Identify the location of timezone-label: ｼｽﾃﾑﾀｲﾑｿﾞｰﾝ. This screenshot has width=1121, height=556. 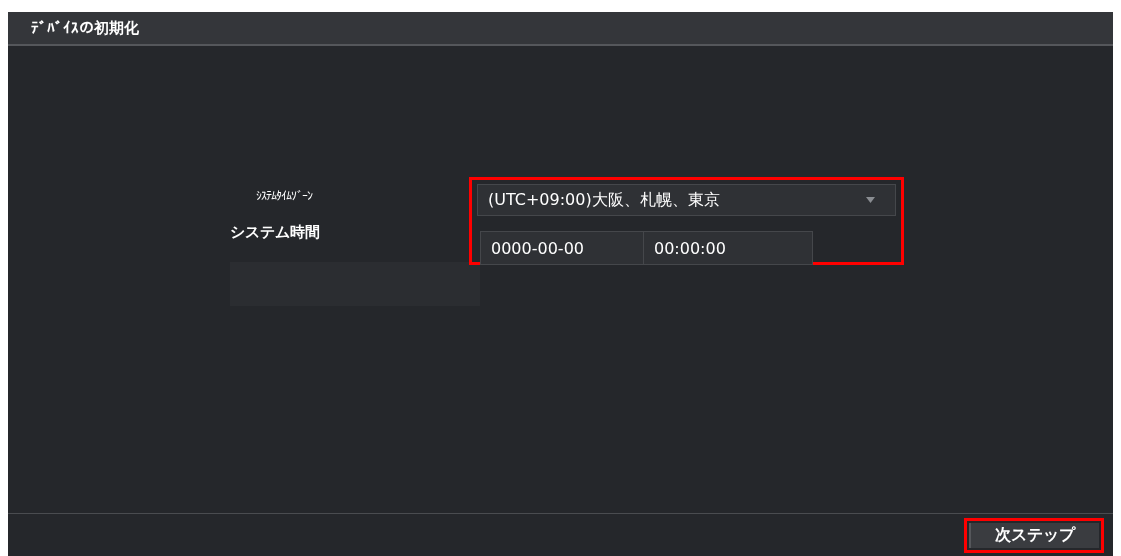
(285, 196).